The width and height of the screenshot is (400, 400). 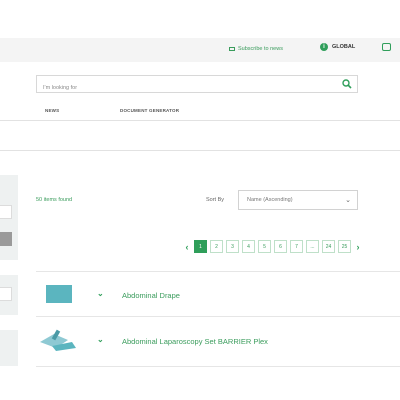 What do you see at coordinates (344, 47) in the screenshot?
I see `country-label: GLOBAL` at bounding box center [344, 47].